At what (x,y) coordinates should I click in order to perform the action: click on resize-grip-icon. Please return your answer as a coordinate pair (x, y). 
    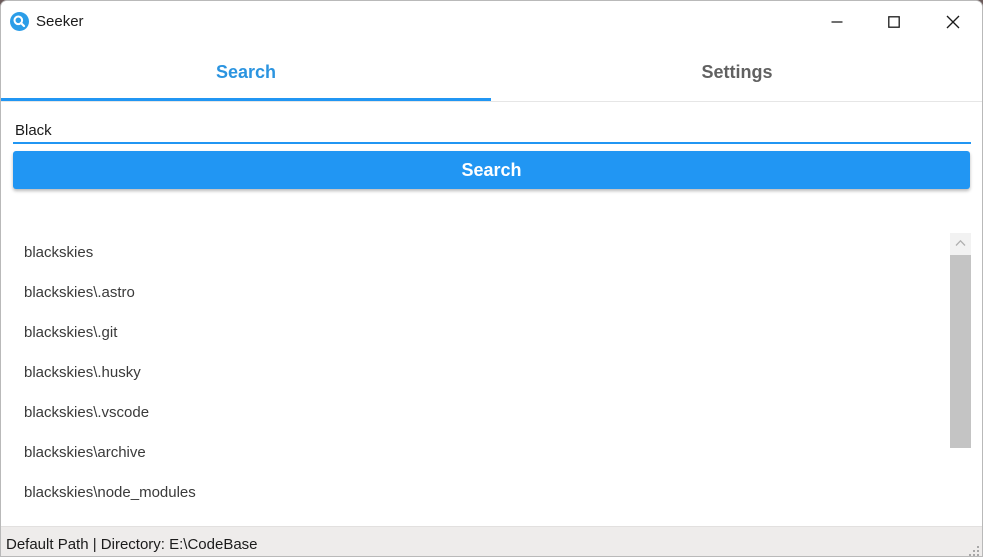
    Looking at the image, I should click on (974, 551).